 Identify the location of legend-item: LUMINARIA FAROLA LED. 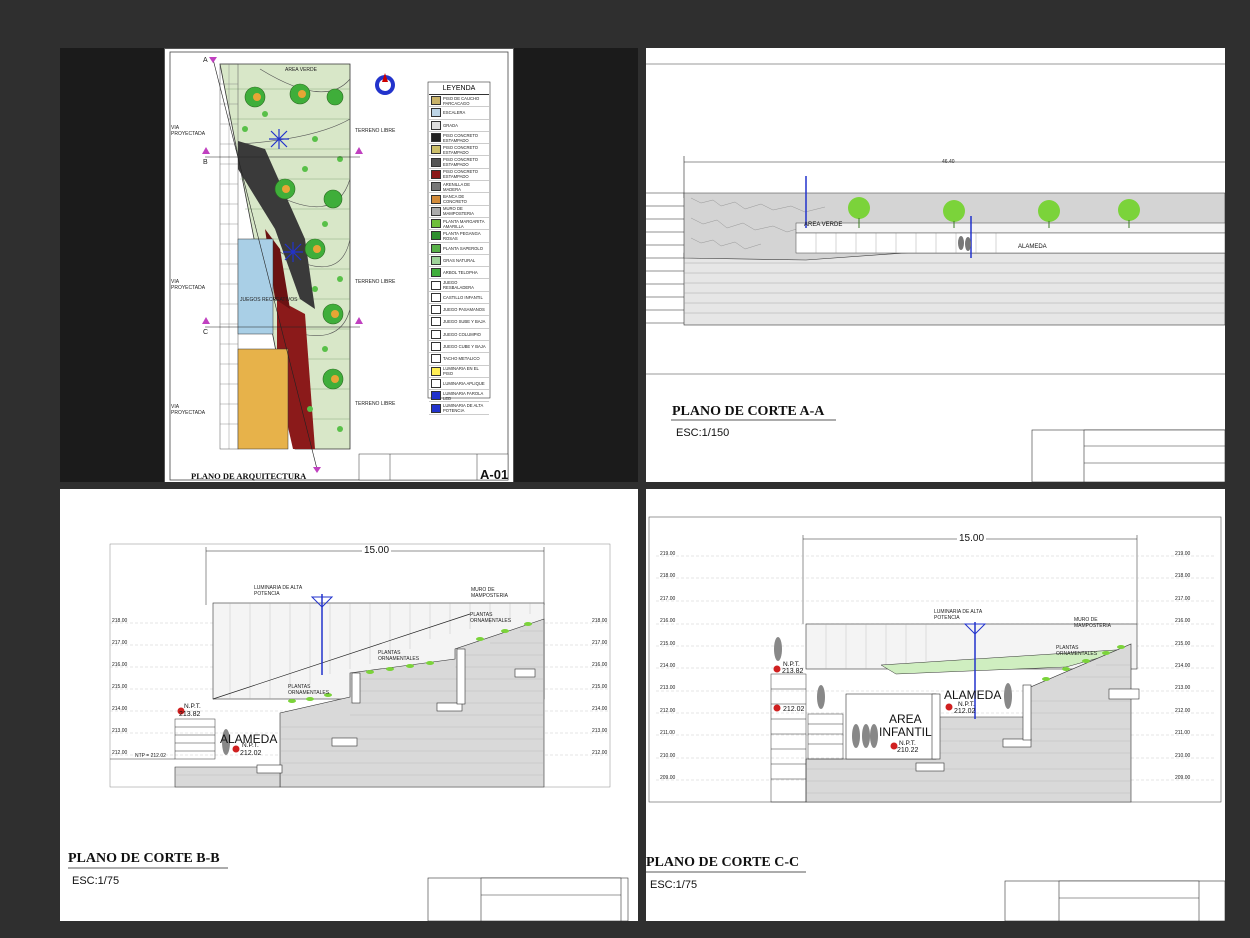
(459, 396).